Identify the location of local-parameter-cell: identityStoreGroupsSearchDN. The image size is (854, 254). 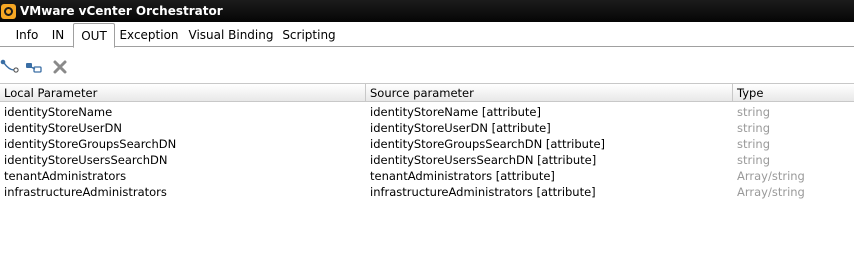
(90, 144).